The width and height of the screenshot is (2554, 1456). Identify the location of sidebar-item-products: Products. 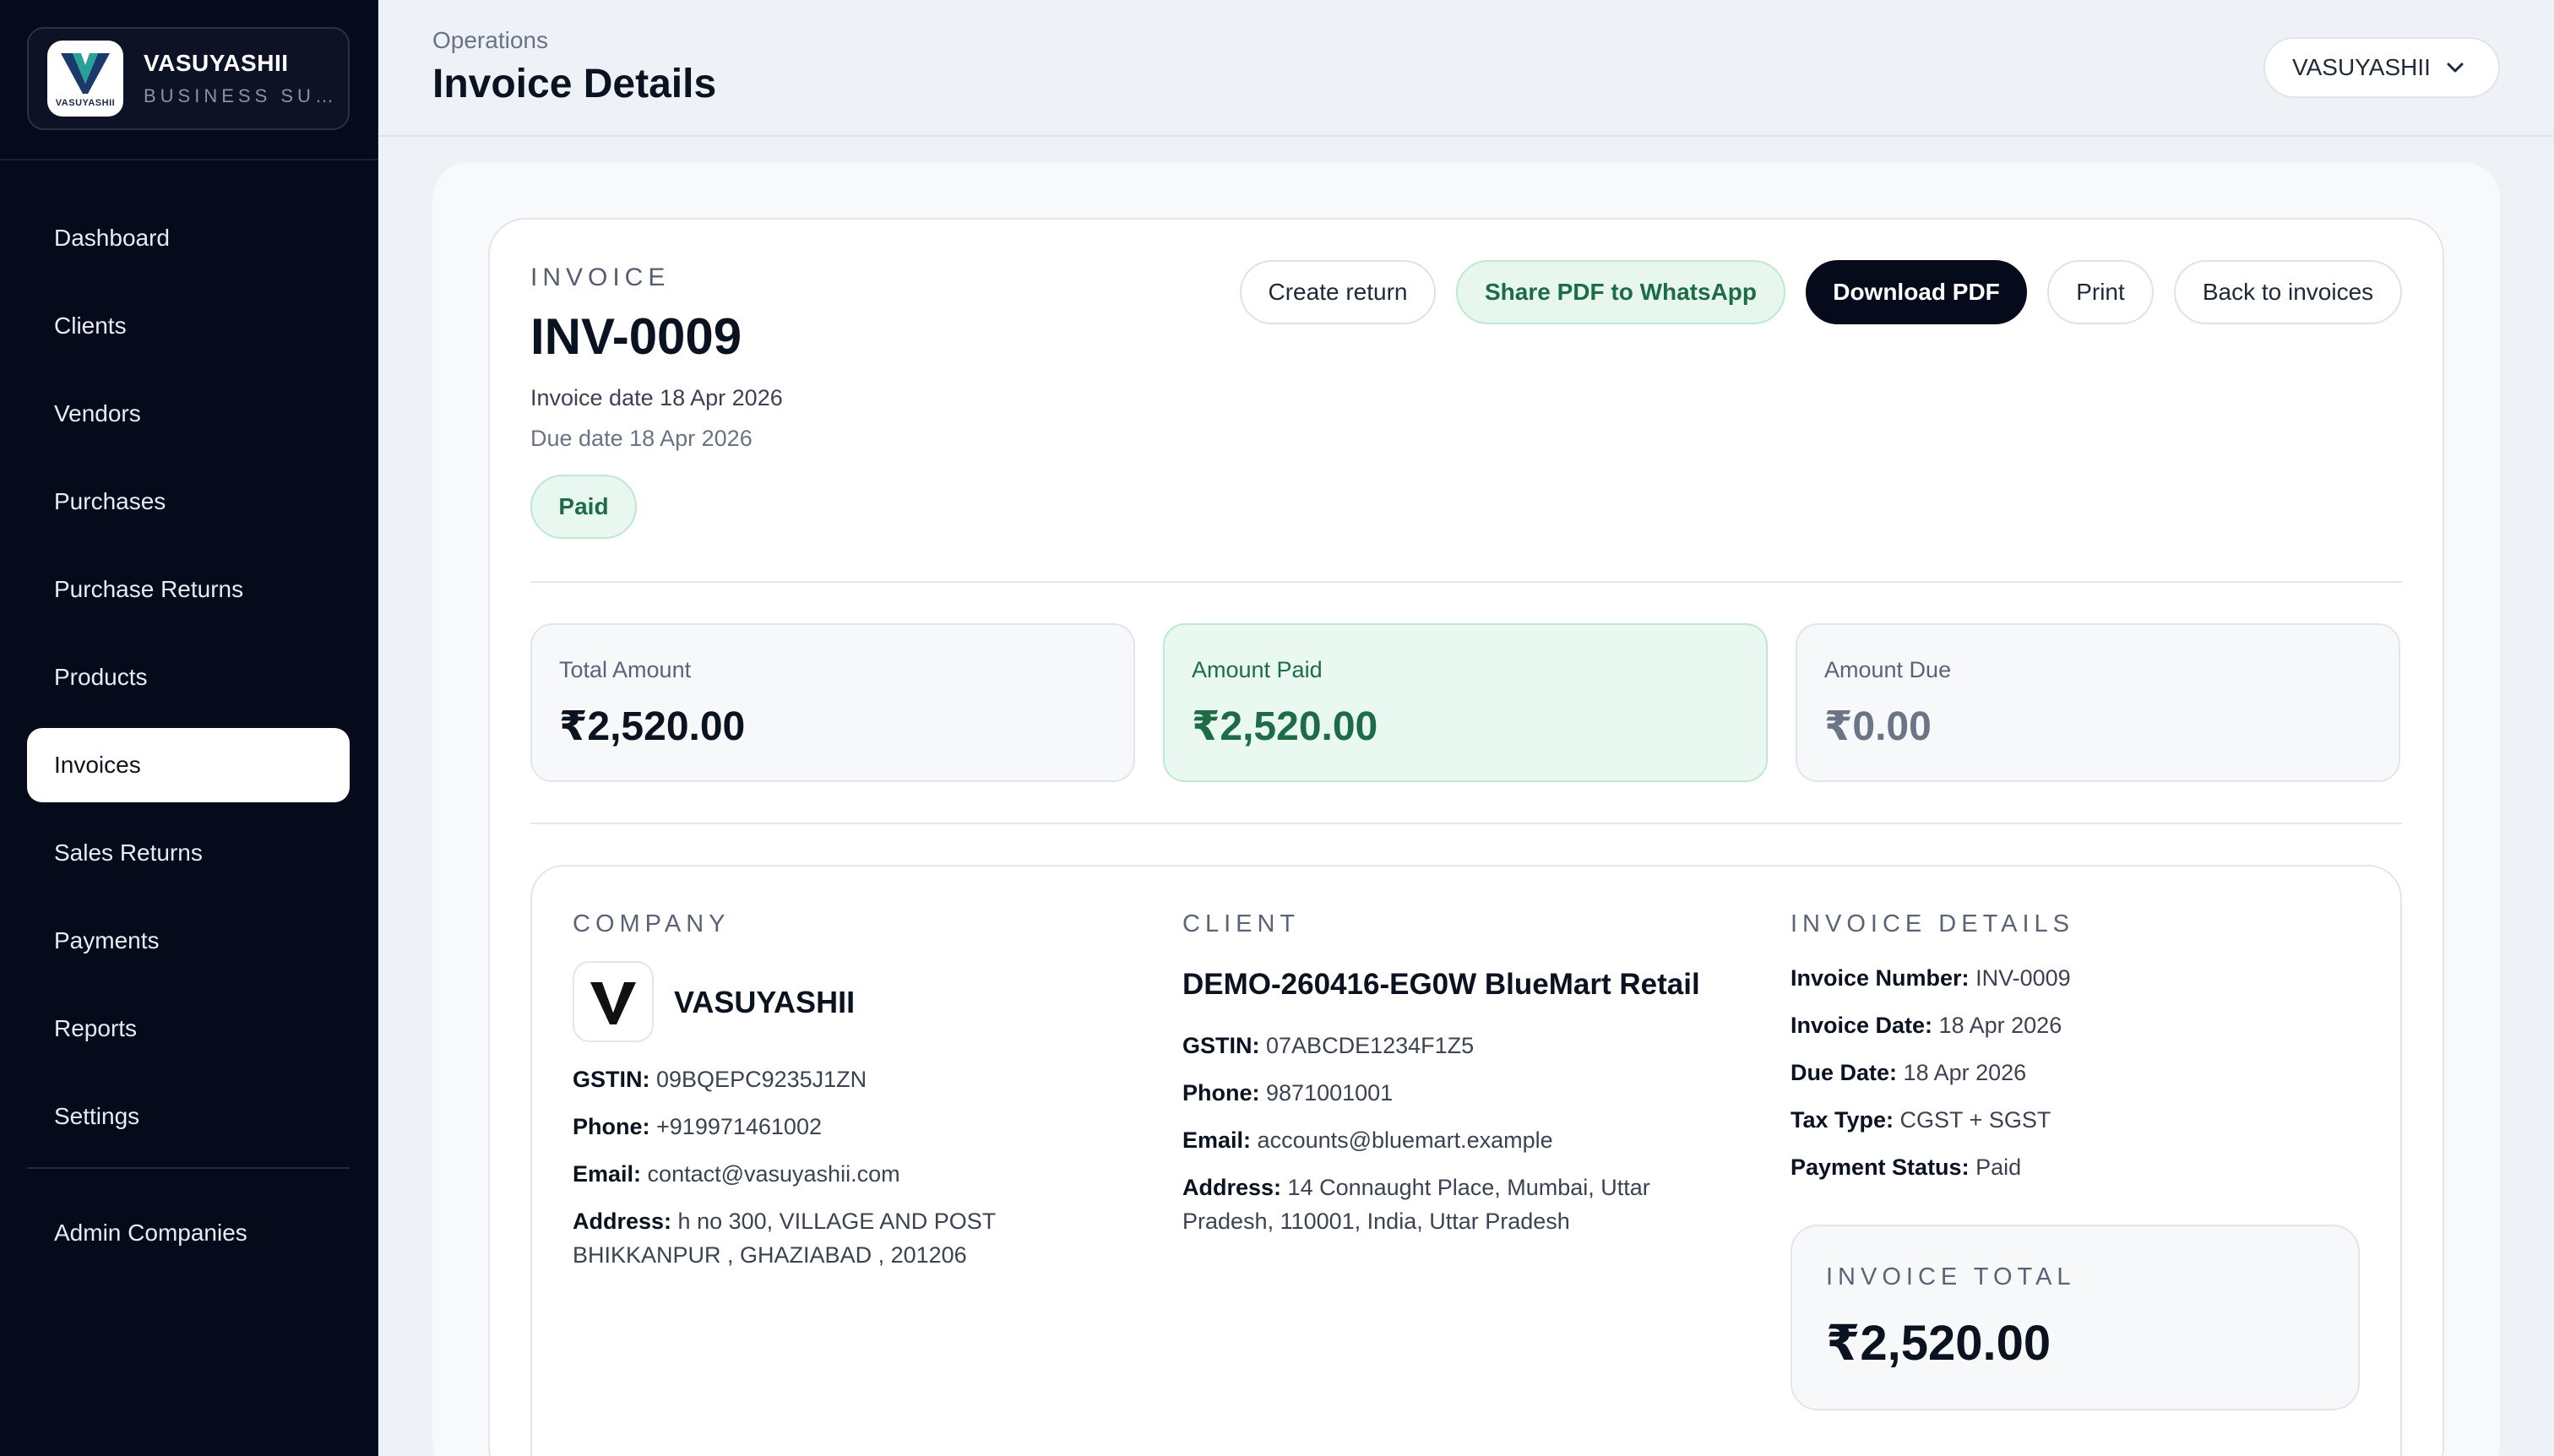
(188, 677).